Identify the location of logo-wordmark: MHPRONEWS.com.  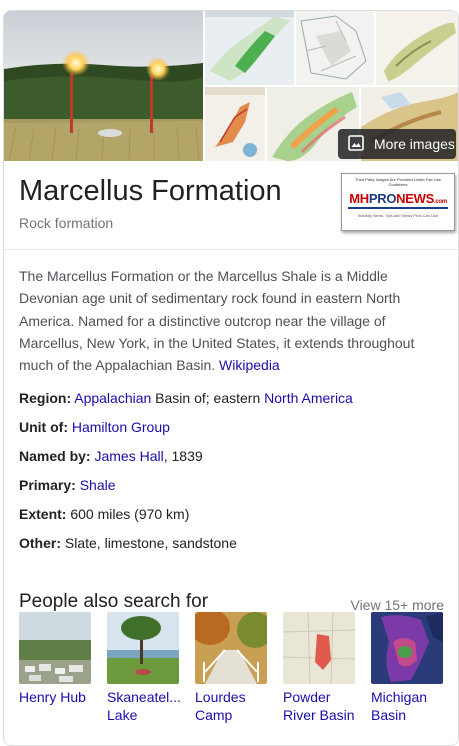
(398, 198).